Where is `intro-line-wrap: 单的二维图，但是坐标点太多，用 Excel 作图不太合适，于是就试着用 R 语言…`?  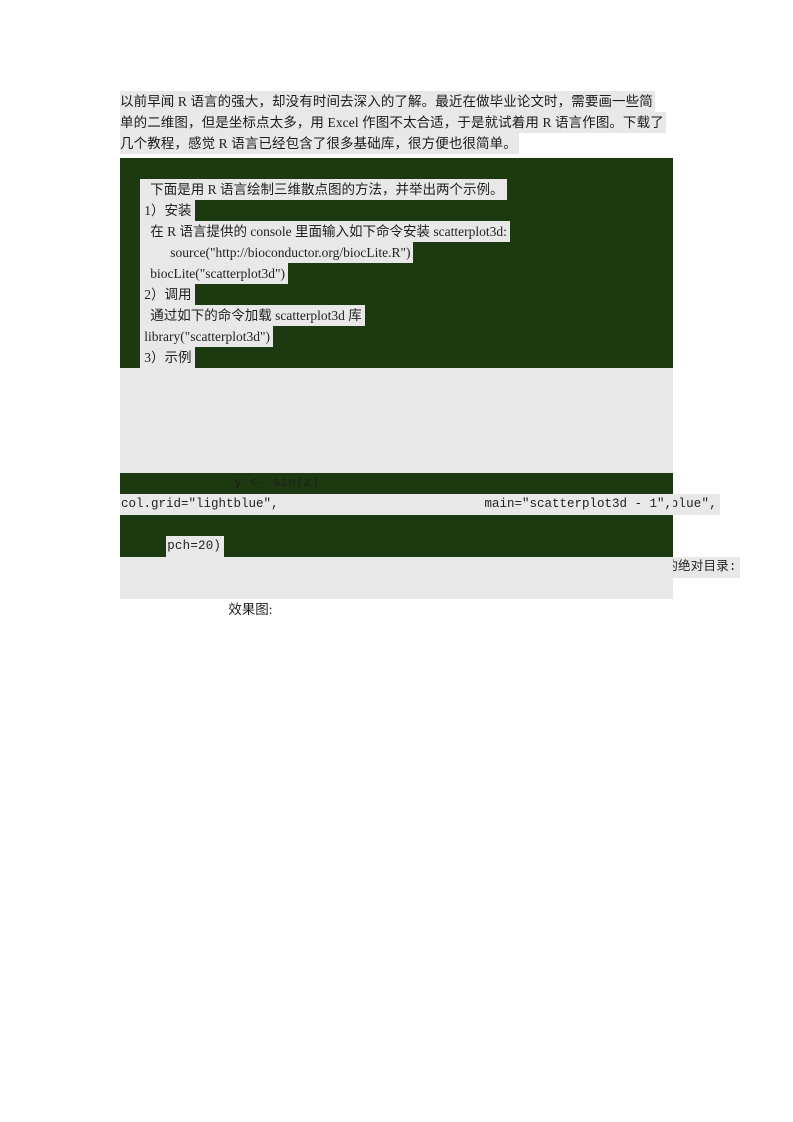
intro-line-wrap: 单的二维图，但是坐标点太多，用 Excel 作图不太合适，于是就试着用 R 语言… is located at coordinates (396, 122).